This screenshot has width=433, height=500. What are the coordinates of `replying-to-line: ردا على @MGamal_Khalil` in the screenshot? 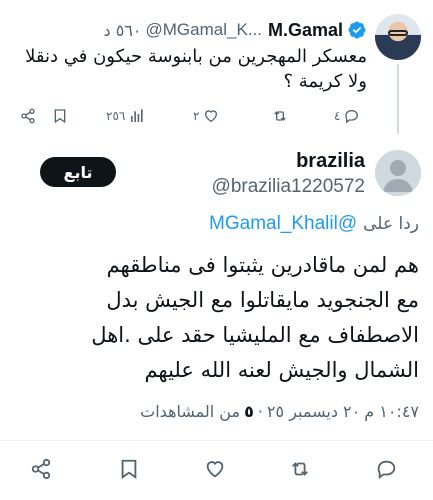 It's located at (314, 224).